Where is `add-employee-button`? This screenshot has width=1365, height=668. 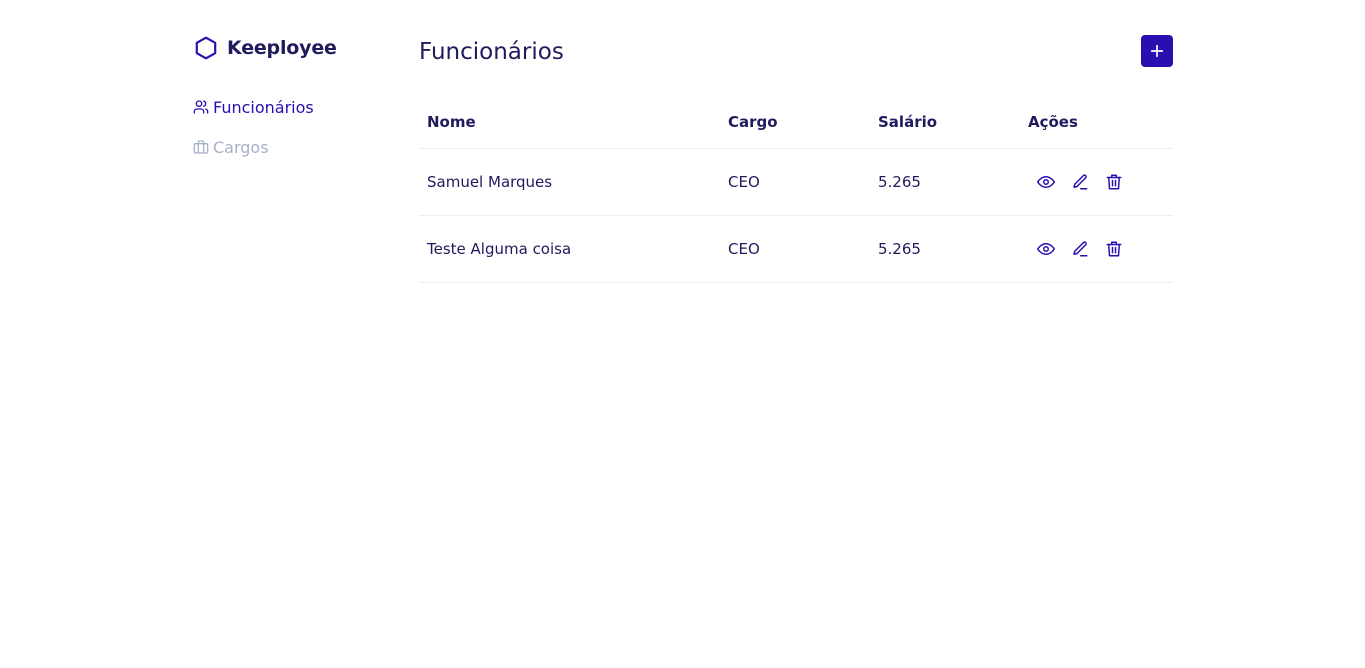 add-employee-button is located at coordinates (1157, 51).